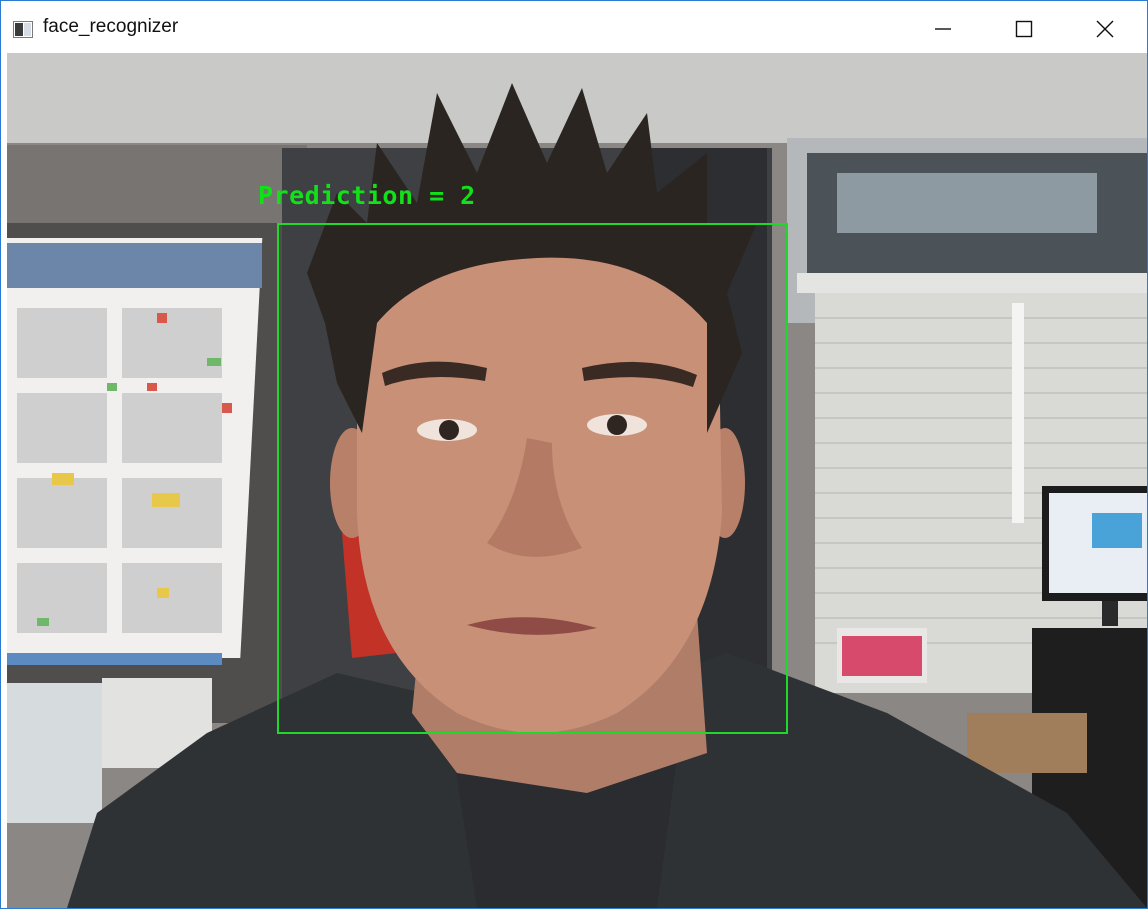  Describe the element at coordinates (111, 26) in the screenshot. I see `window-title: face_recognizer` at that location.